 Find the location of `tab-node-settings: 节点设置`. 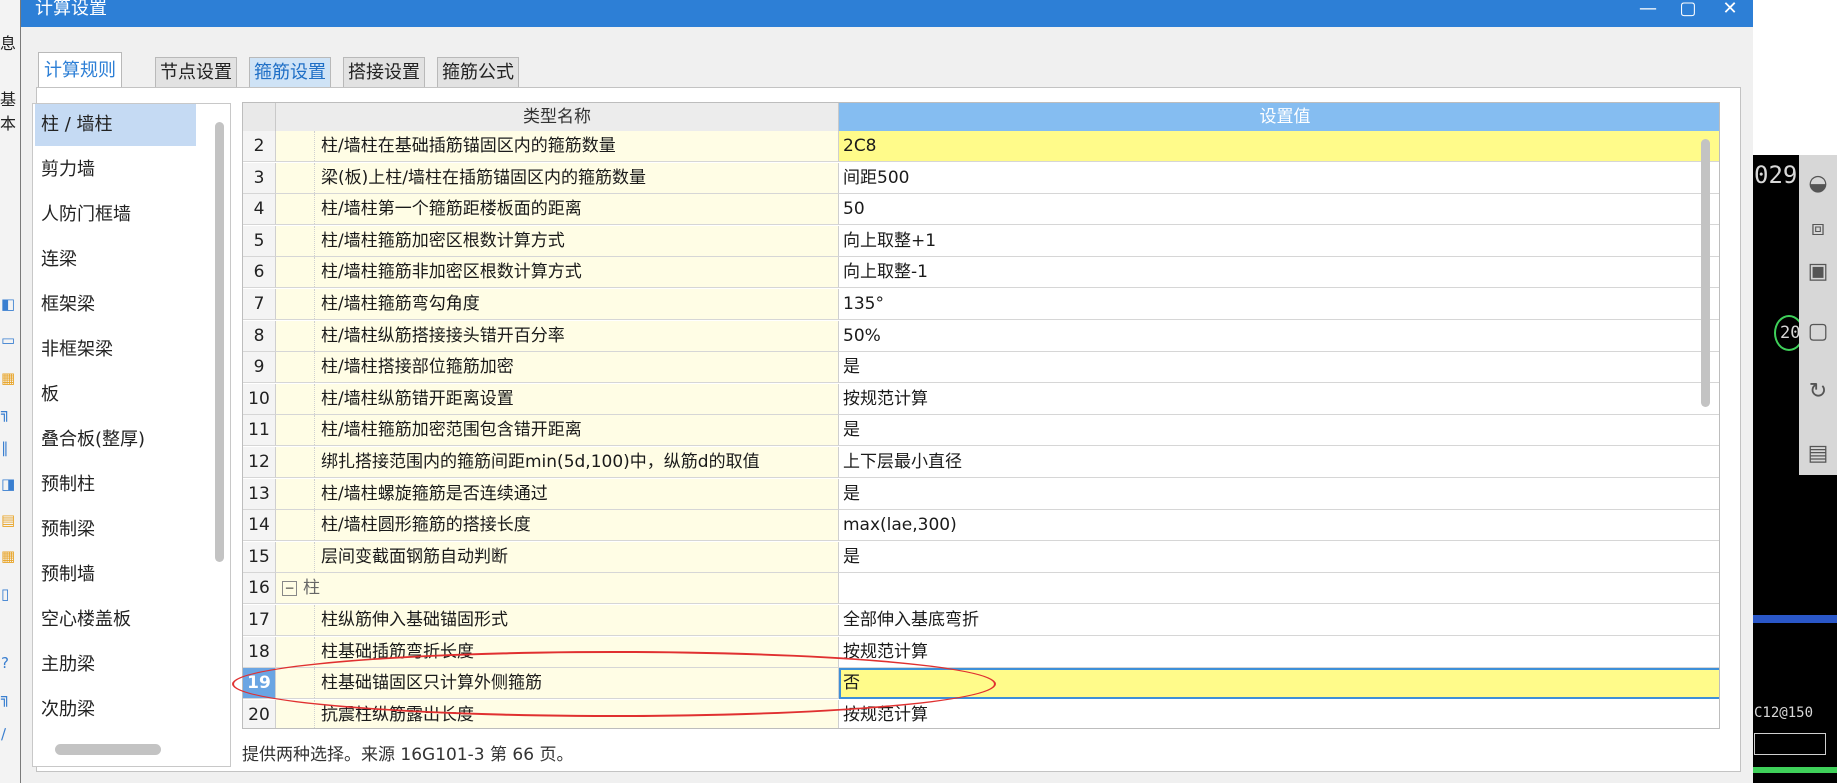

tab-node-settings: 节点设置 is located at coordinates (196, 72).